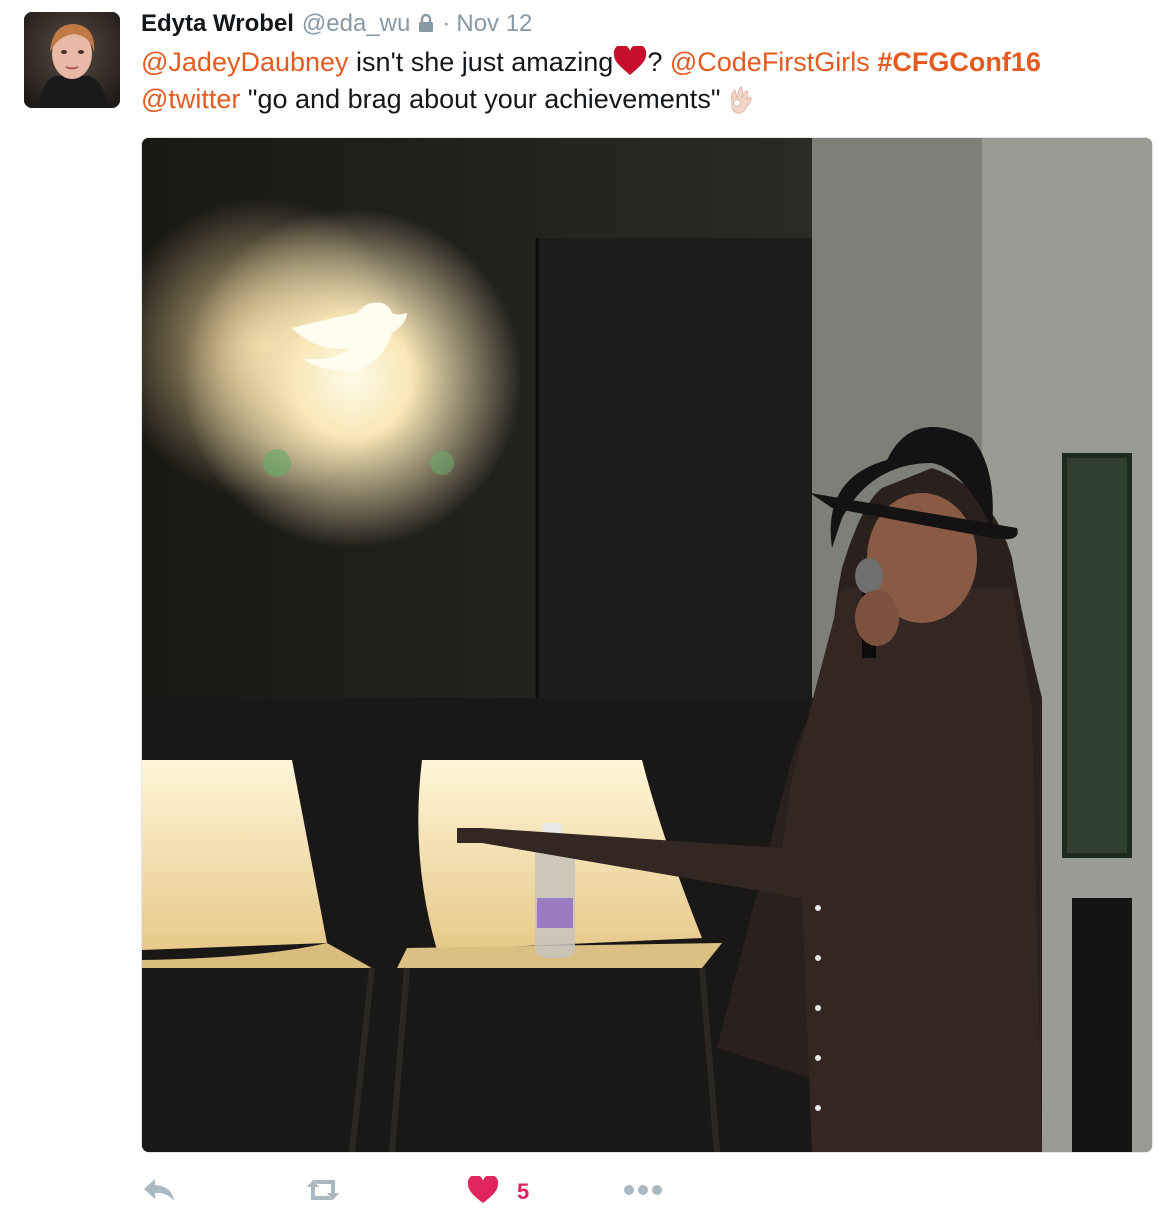 The image size is (1172, 1226). I want to click on reply-icon, so click(159, 1192).